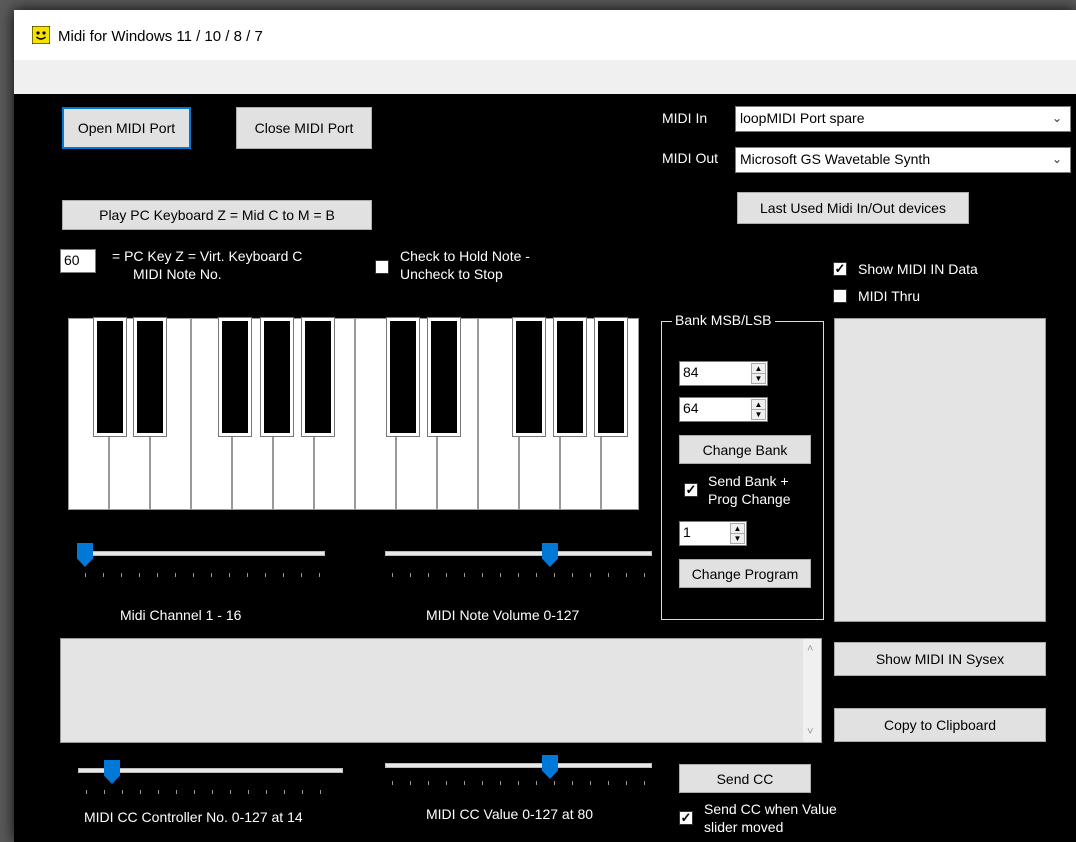  I want to click on note-volume-slider-thumb, so click(550, 555).